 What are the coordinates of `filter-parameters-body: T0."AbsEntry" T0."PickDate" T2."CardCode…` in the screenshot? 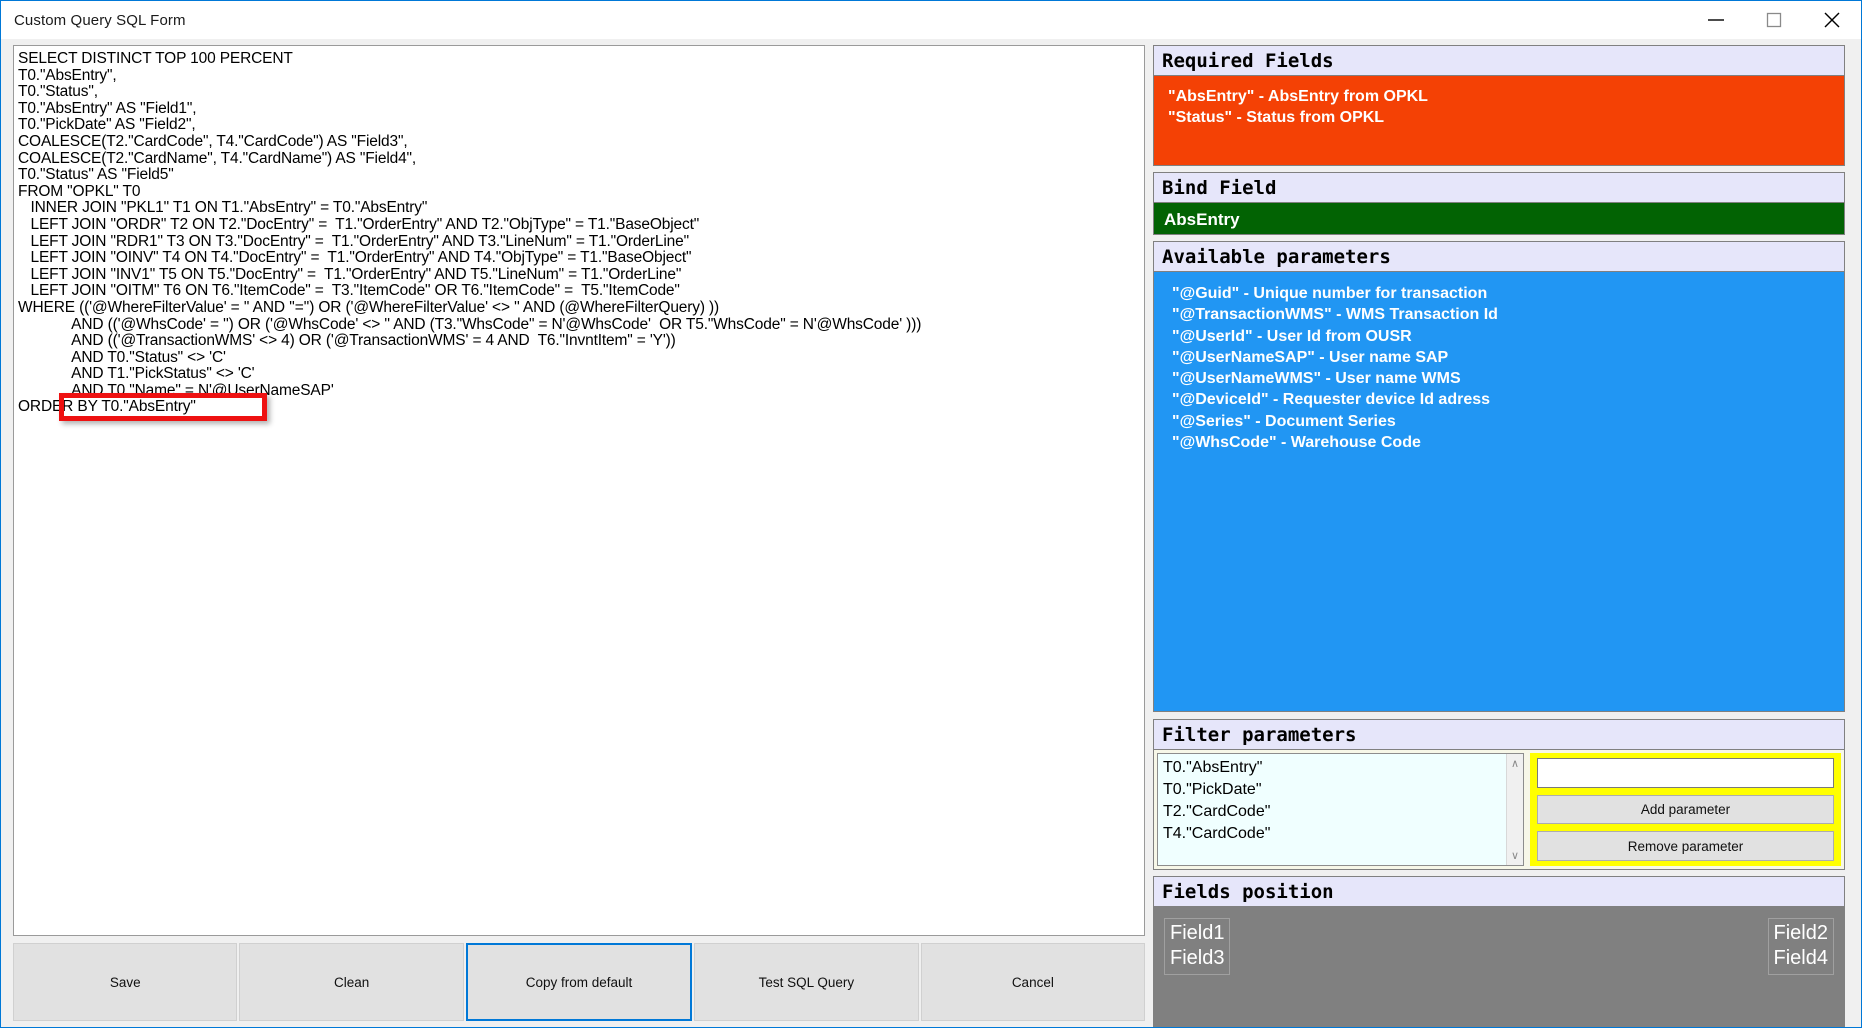 It's located at (1499, 810).